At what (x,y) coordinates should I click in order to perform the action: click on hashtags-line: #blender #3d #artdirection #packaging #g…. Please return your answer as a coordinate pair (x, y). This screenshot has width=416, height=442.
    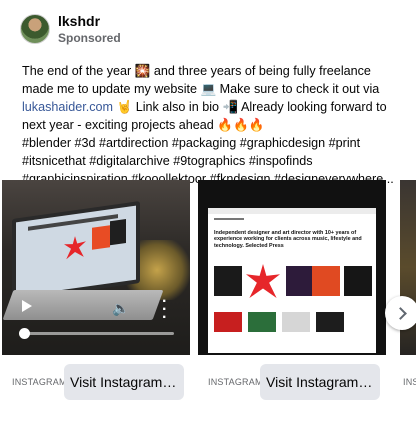
    Looking at the image, I should click on (208, 143).